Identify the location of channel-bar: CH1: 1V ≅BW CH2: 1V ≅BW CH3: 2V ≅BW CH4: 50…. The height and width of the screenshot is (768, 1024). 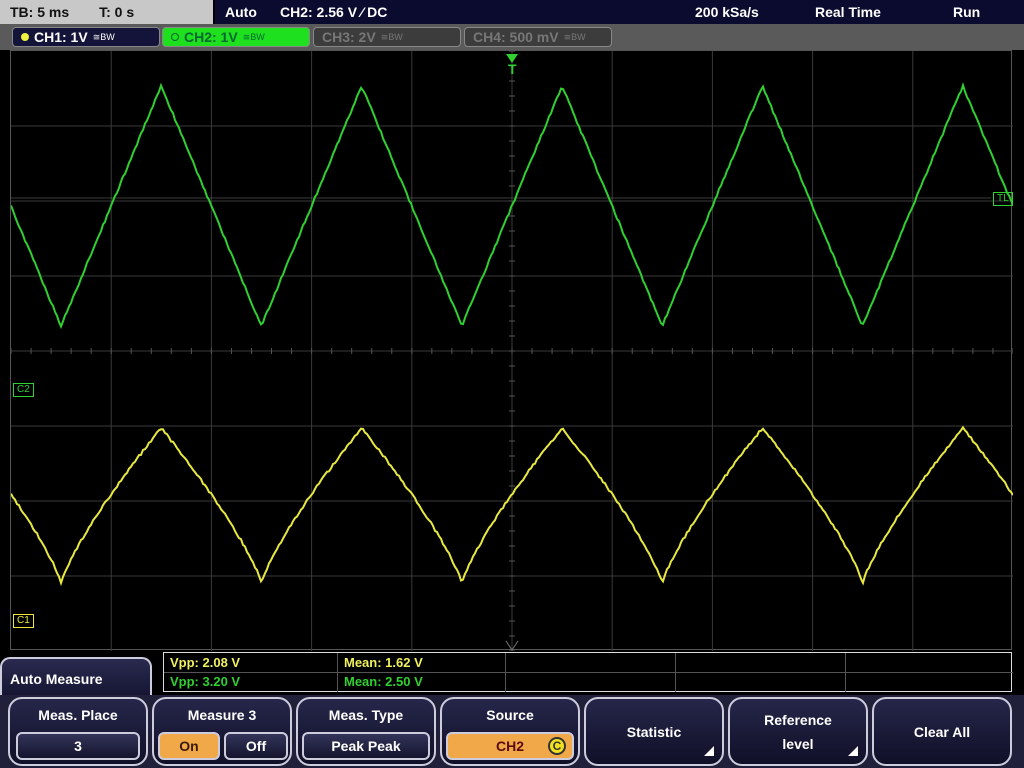
(512, 37).